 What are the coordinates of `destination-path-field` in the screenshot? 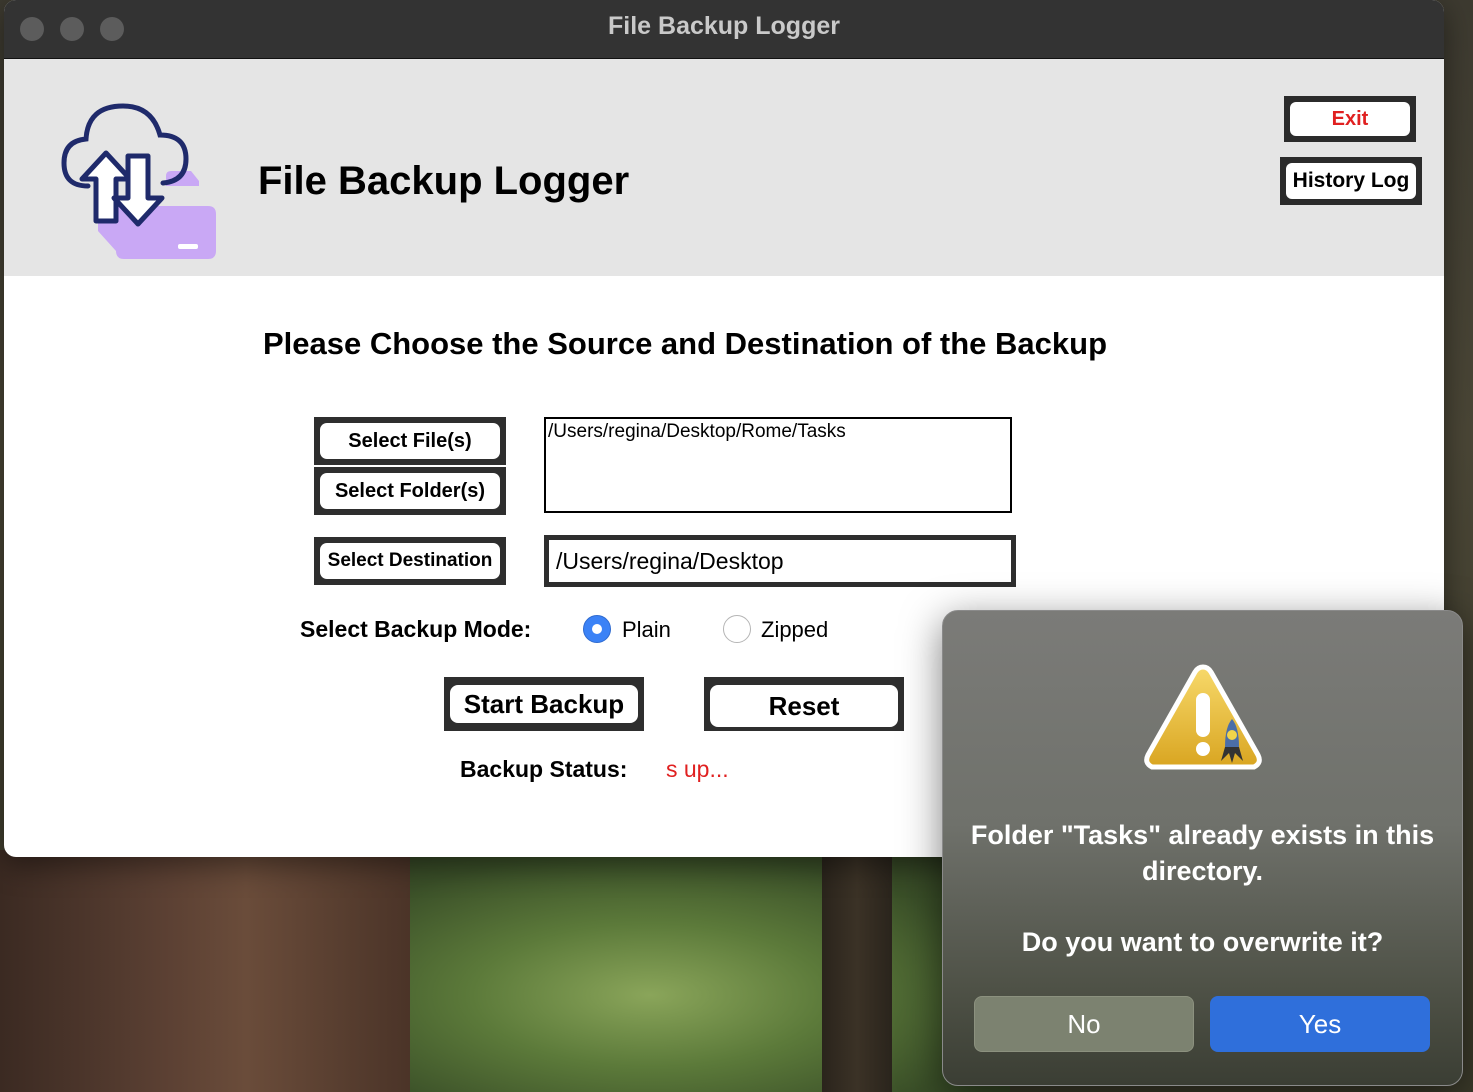 It's located at (780, 561).